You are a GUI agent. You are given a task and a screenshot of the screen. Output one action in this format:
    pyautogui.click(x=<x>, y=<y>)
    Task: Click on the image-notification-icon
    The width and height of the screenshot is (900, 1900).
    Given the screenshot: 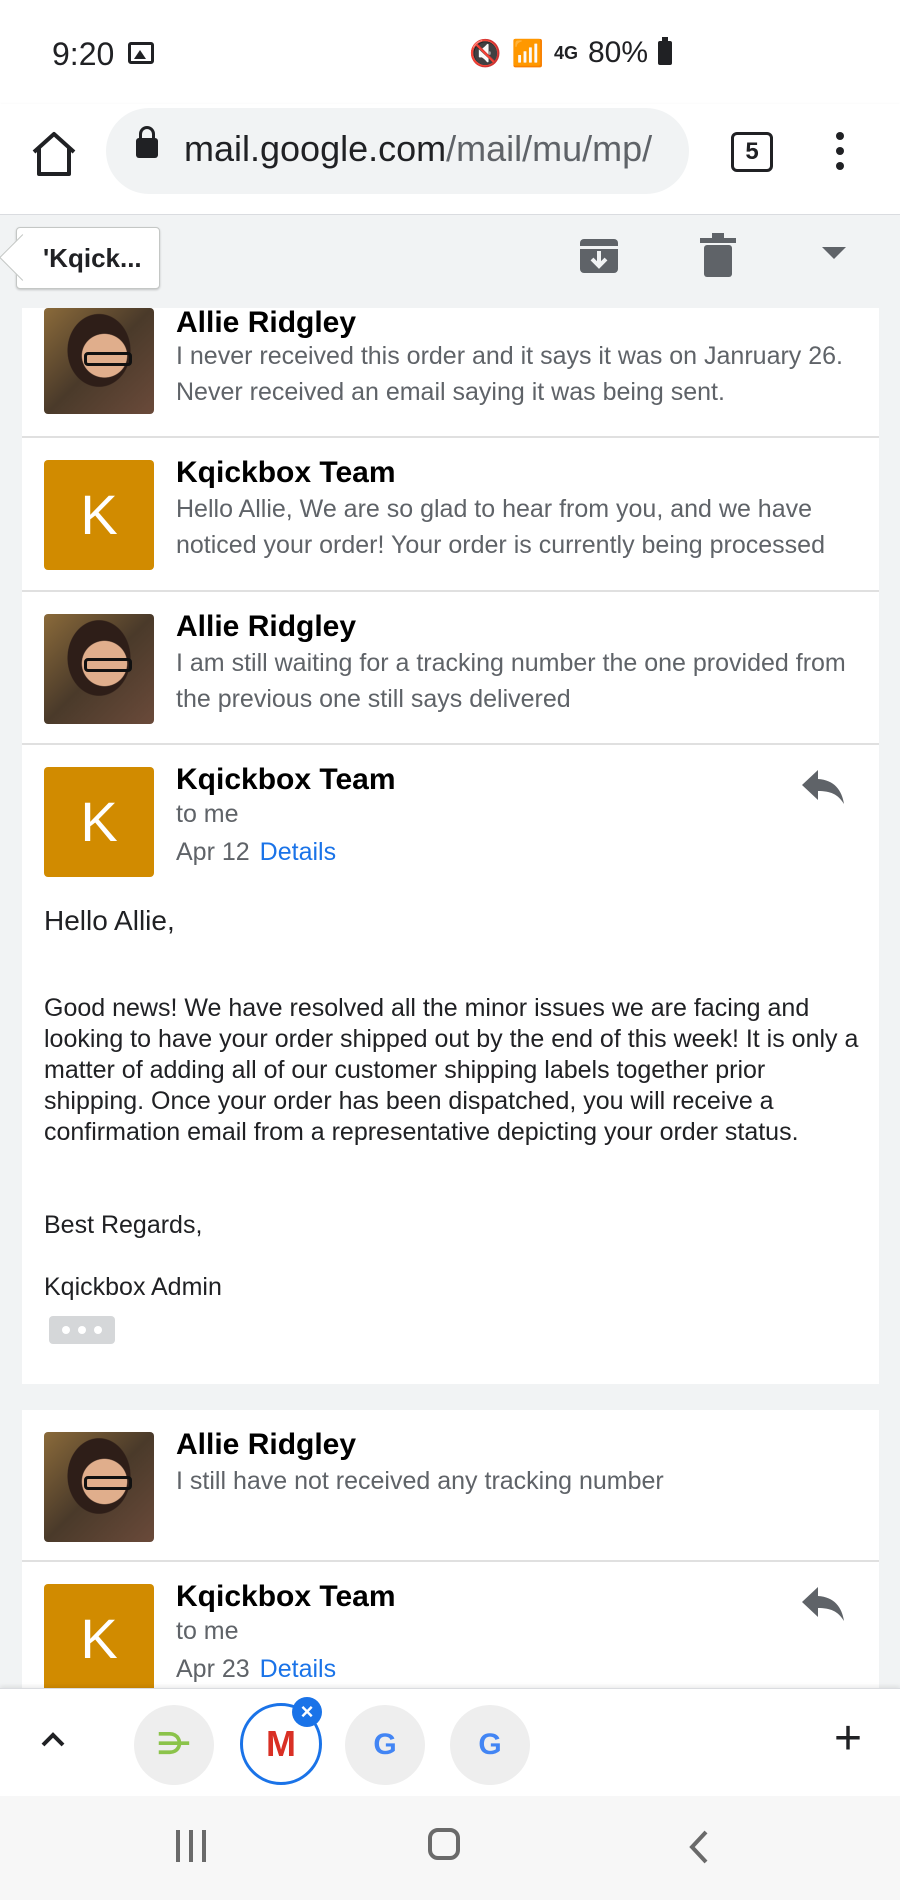 What is the action you would take?
    pyautogui.click(x=141, y=53)
    